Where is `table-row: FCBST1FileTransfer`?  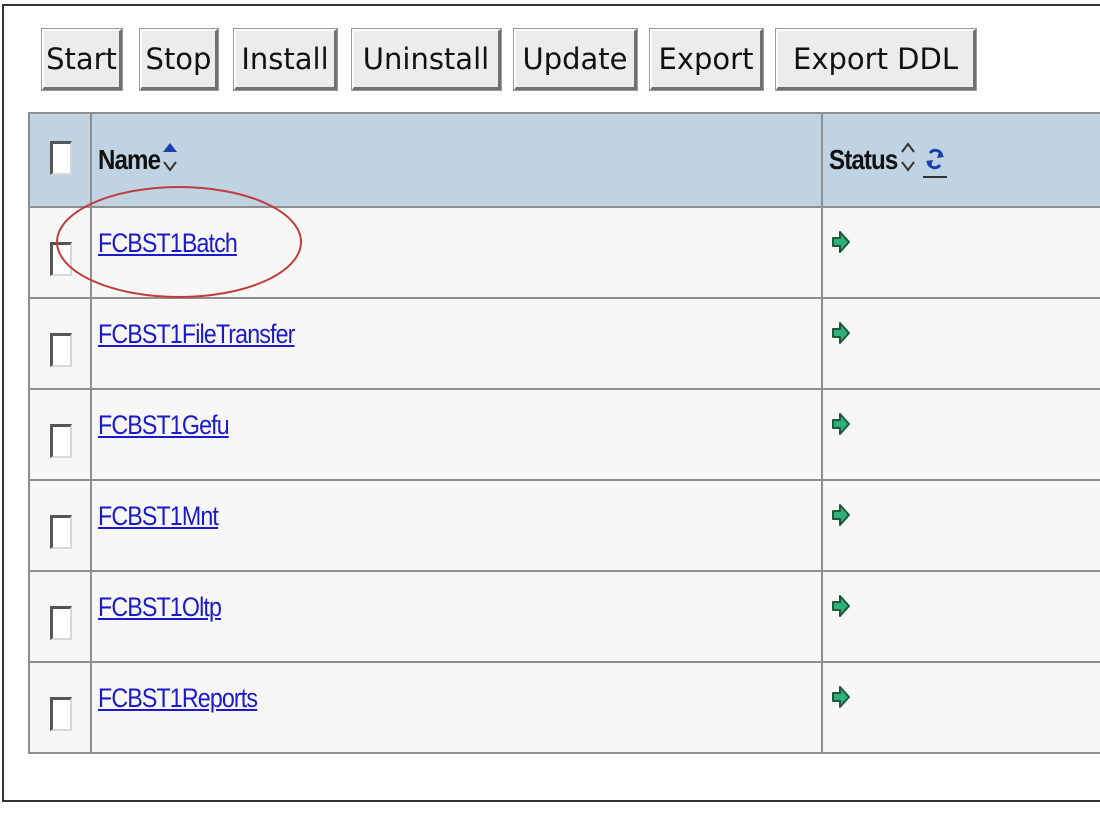 table-row: FCBST1FileTransfer is located at coordinates (564, 343).